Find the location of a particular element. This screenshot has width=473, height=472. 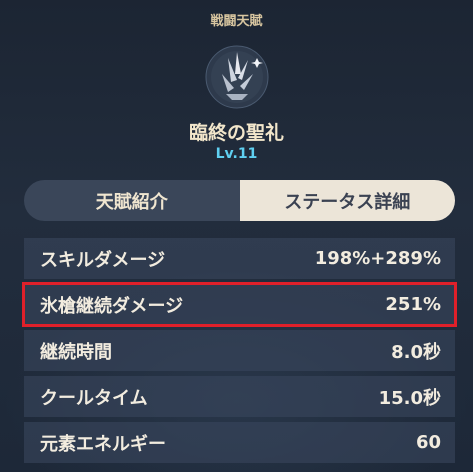

stat-value: 60 is located at coordinates (428, 442).